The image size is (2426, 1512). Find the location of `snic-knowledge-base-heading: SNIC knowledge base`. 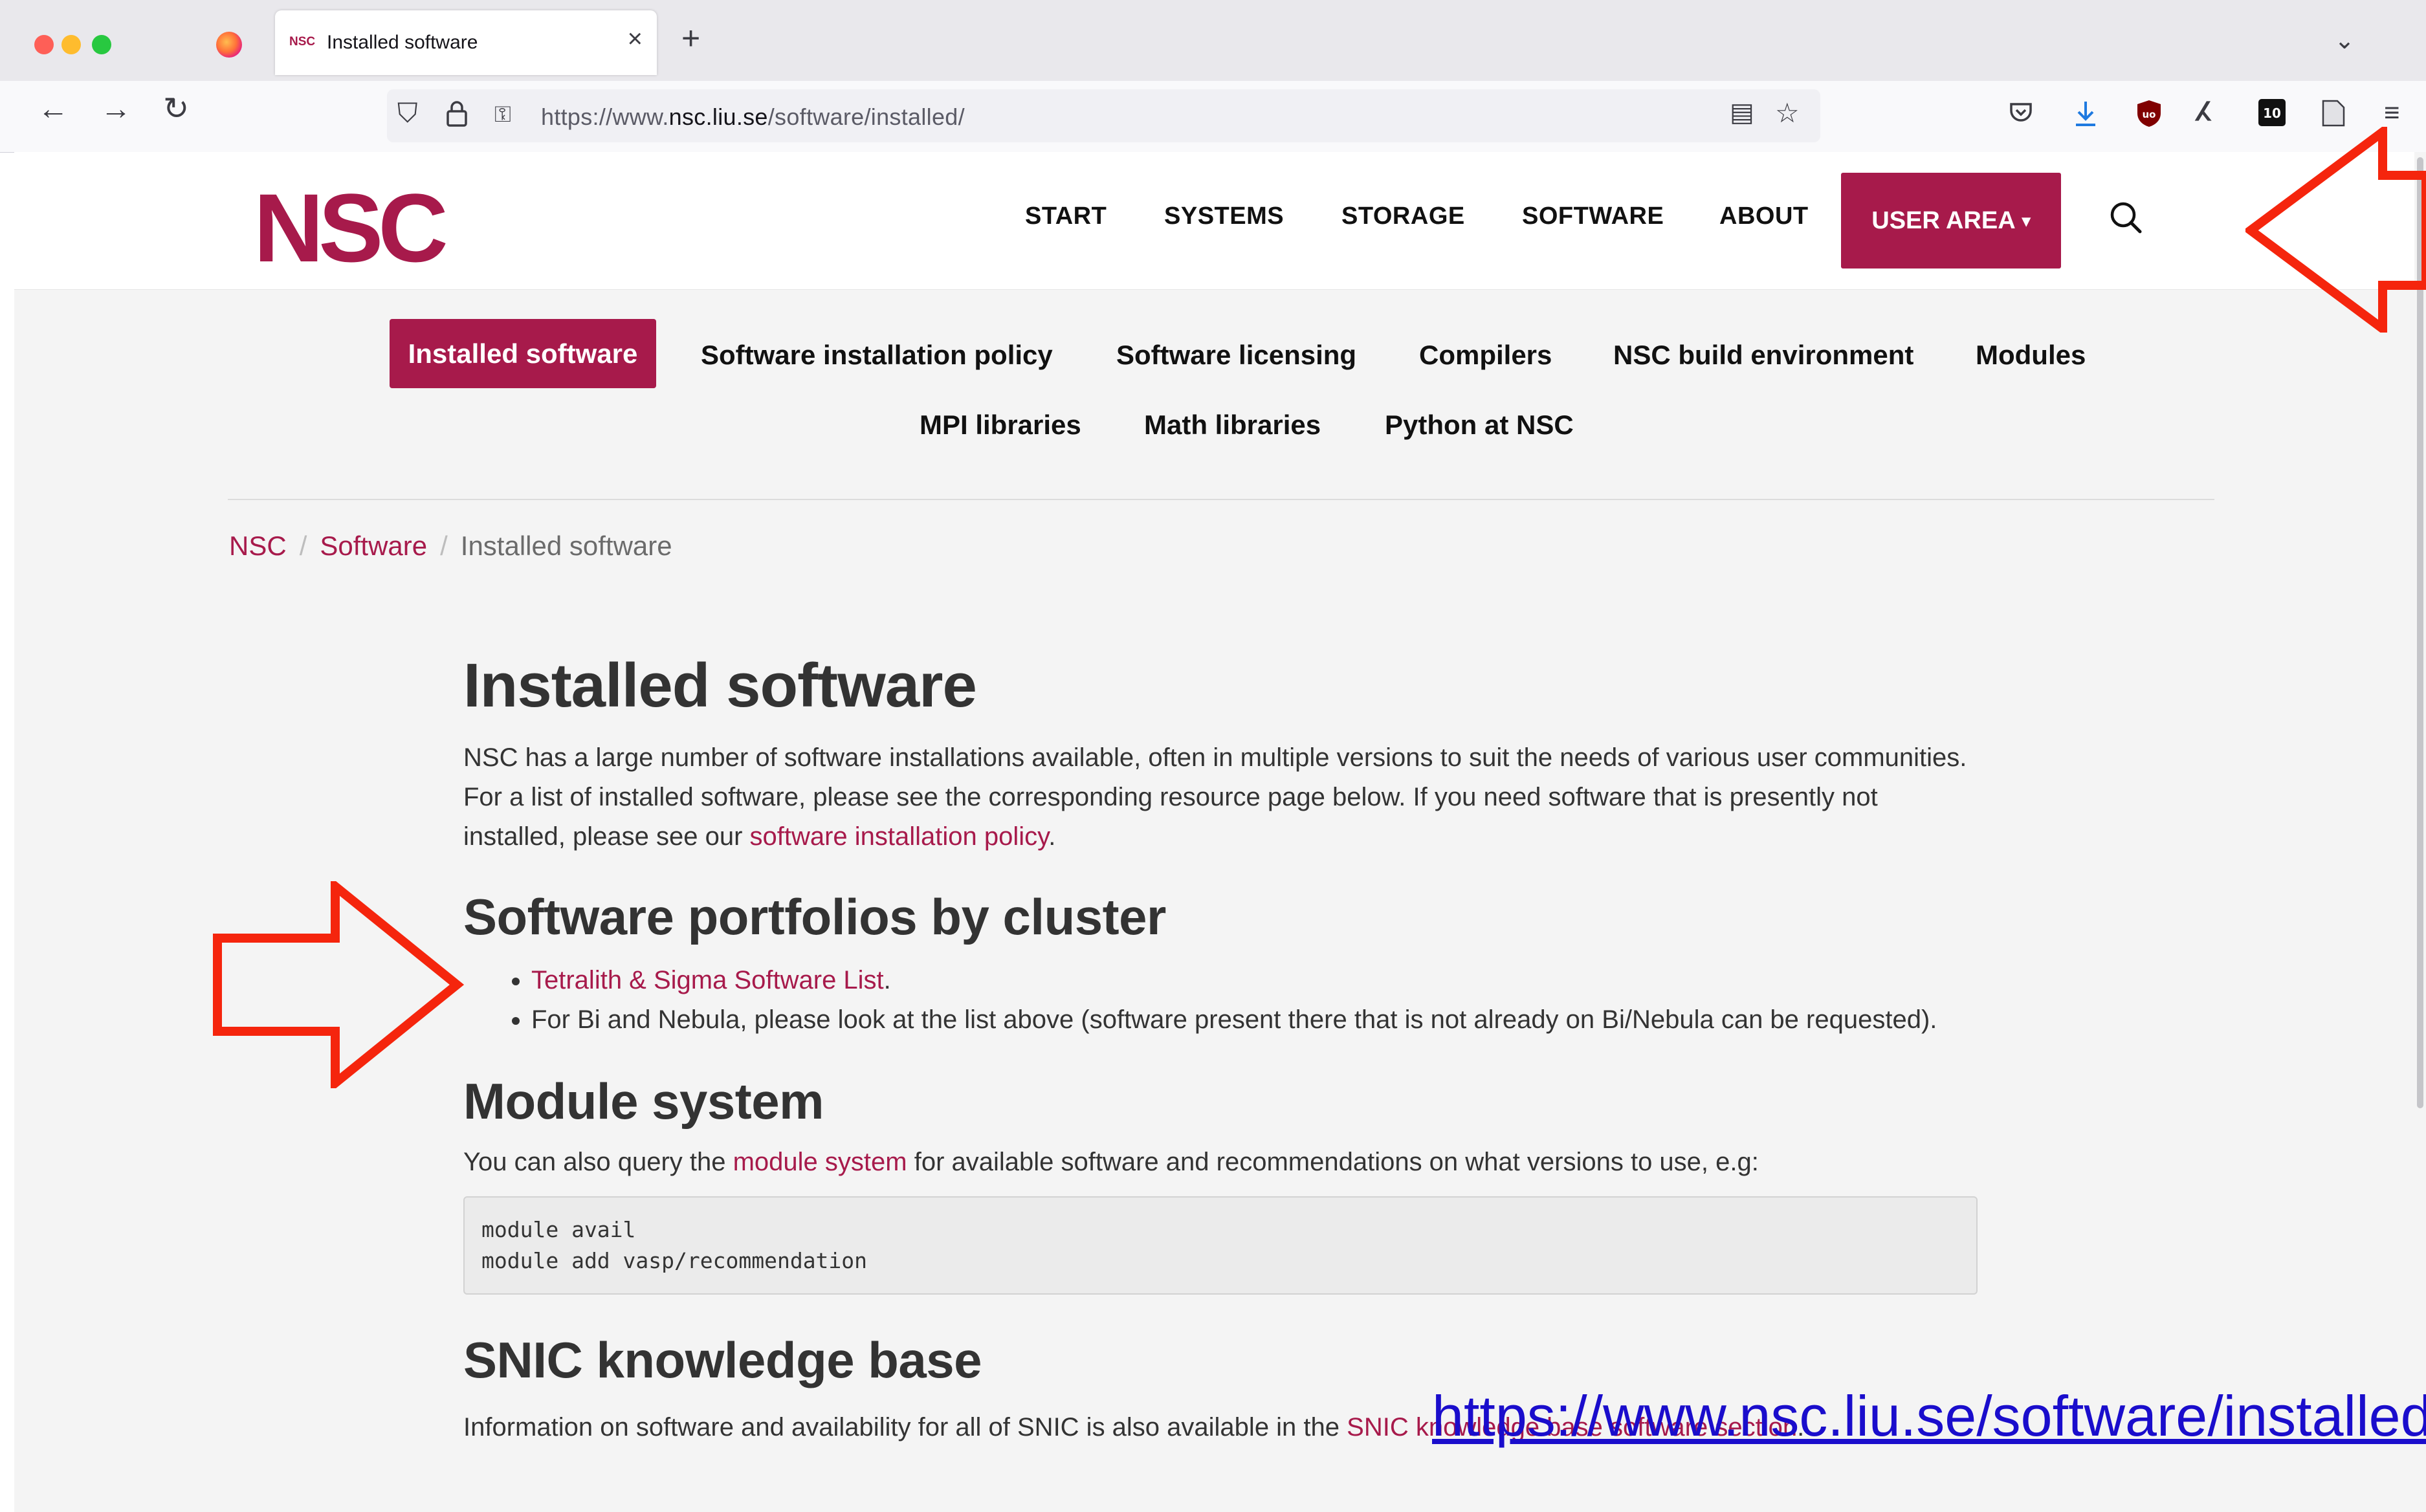

snic-knowledge-base-heading: SNIC knowledge base is located at coordinates (723, 1359).